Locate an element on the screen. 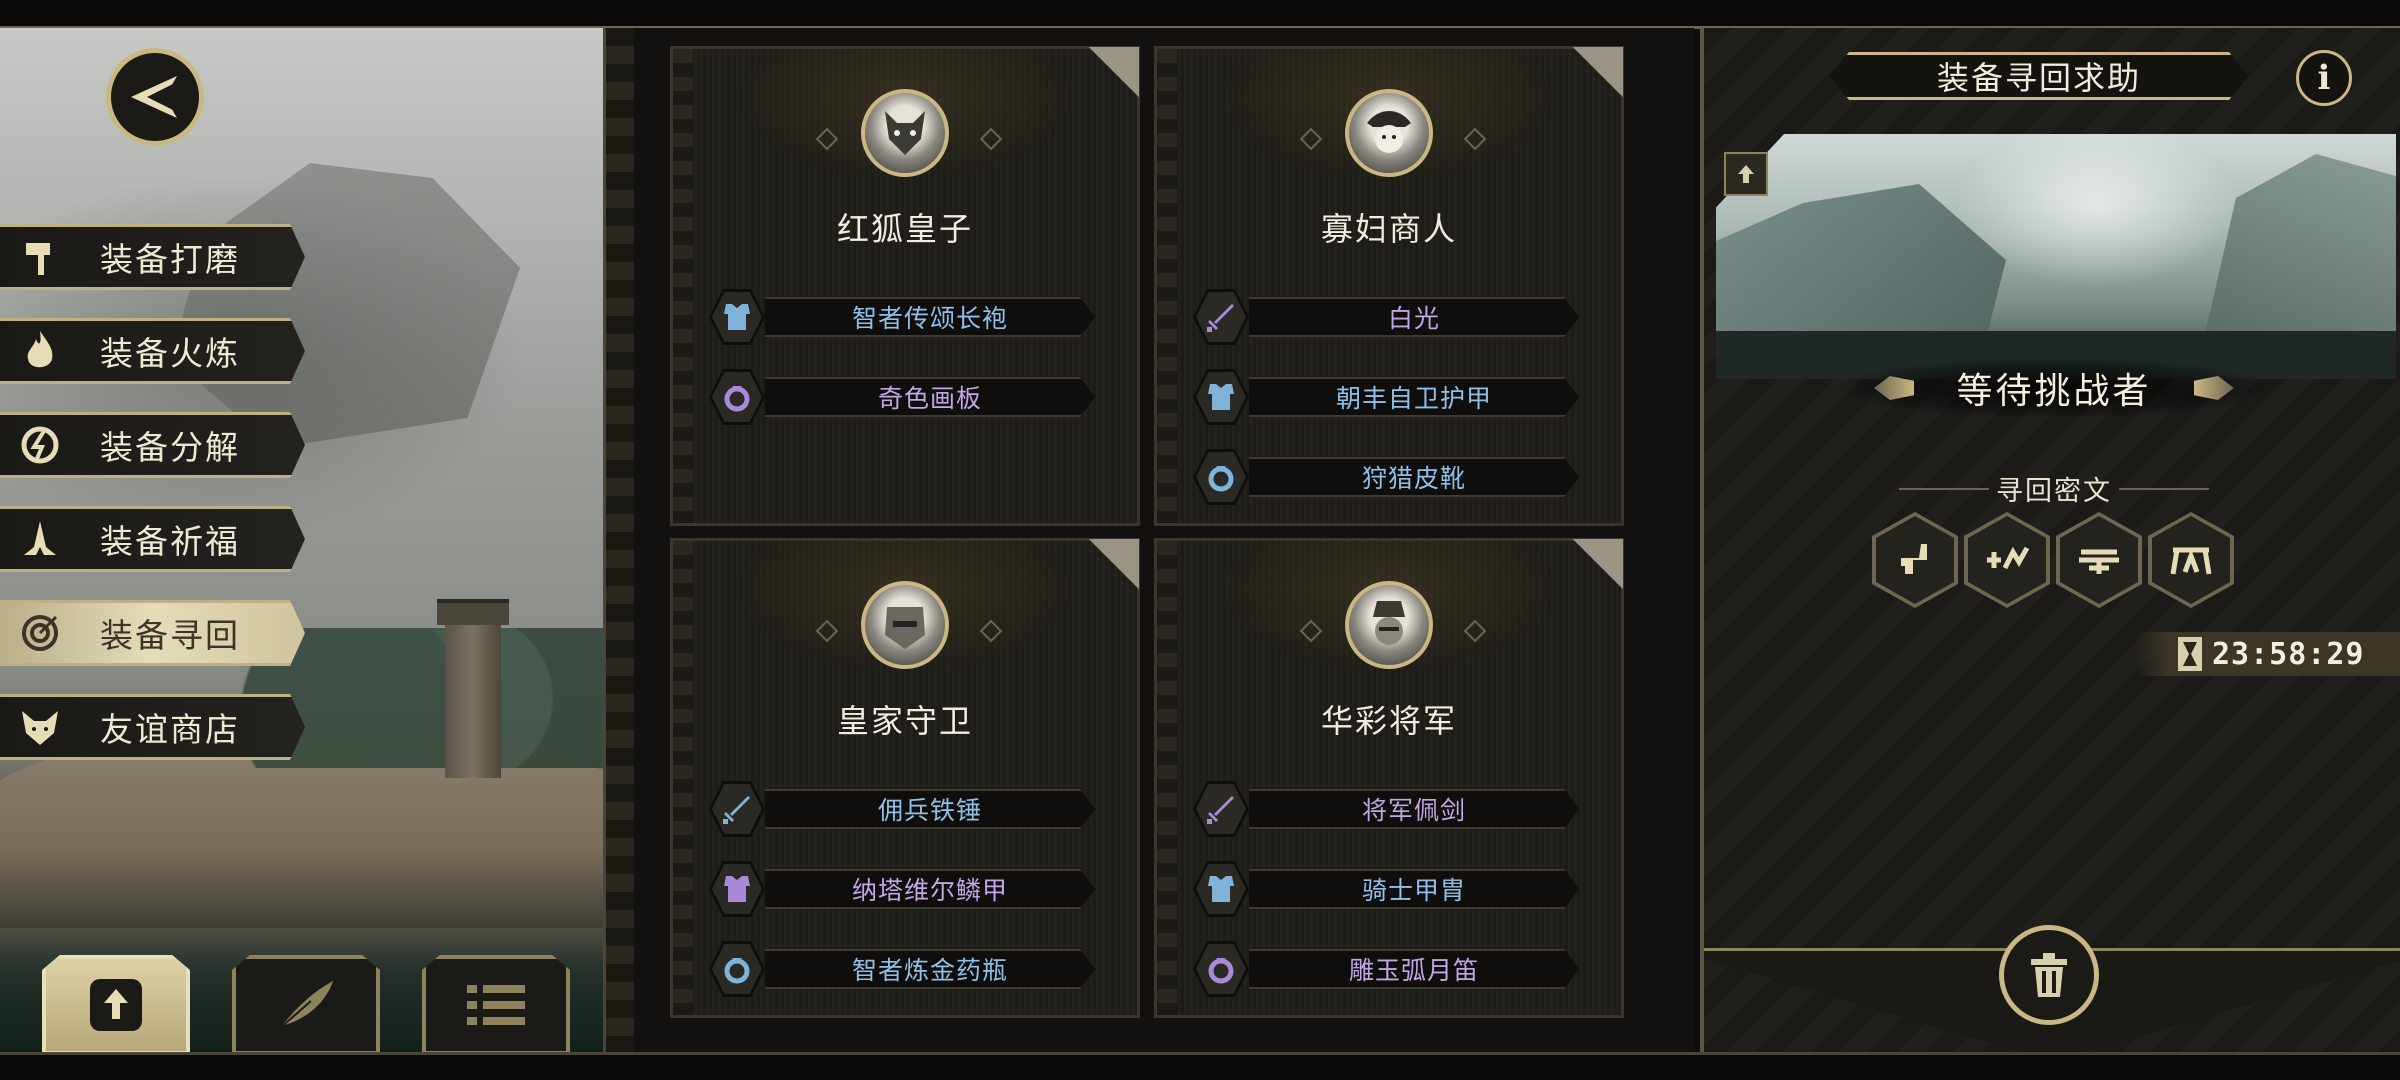  share-button is located at coordinates (1746, 174).